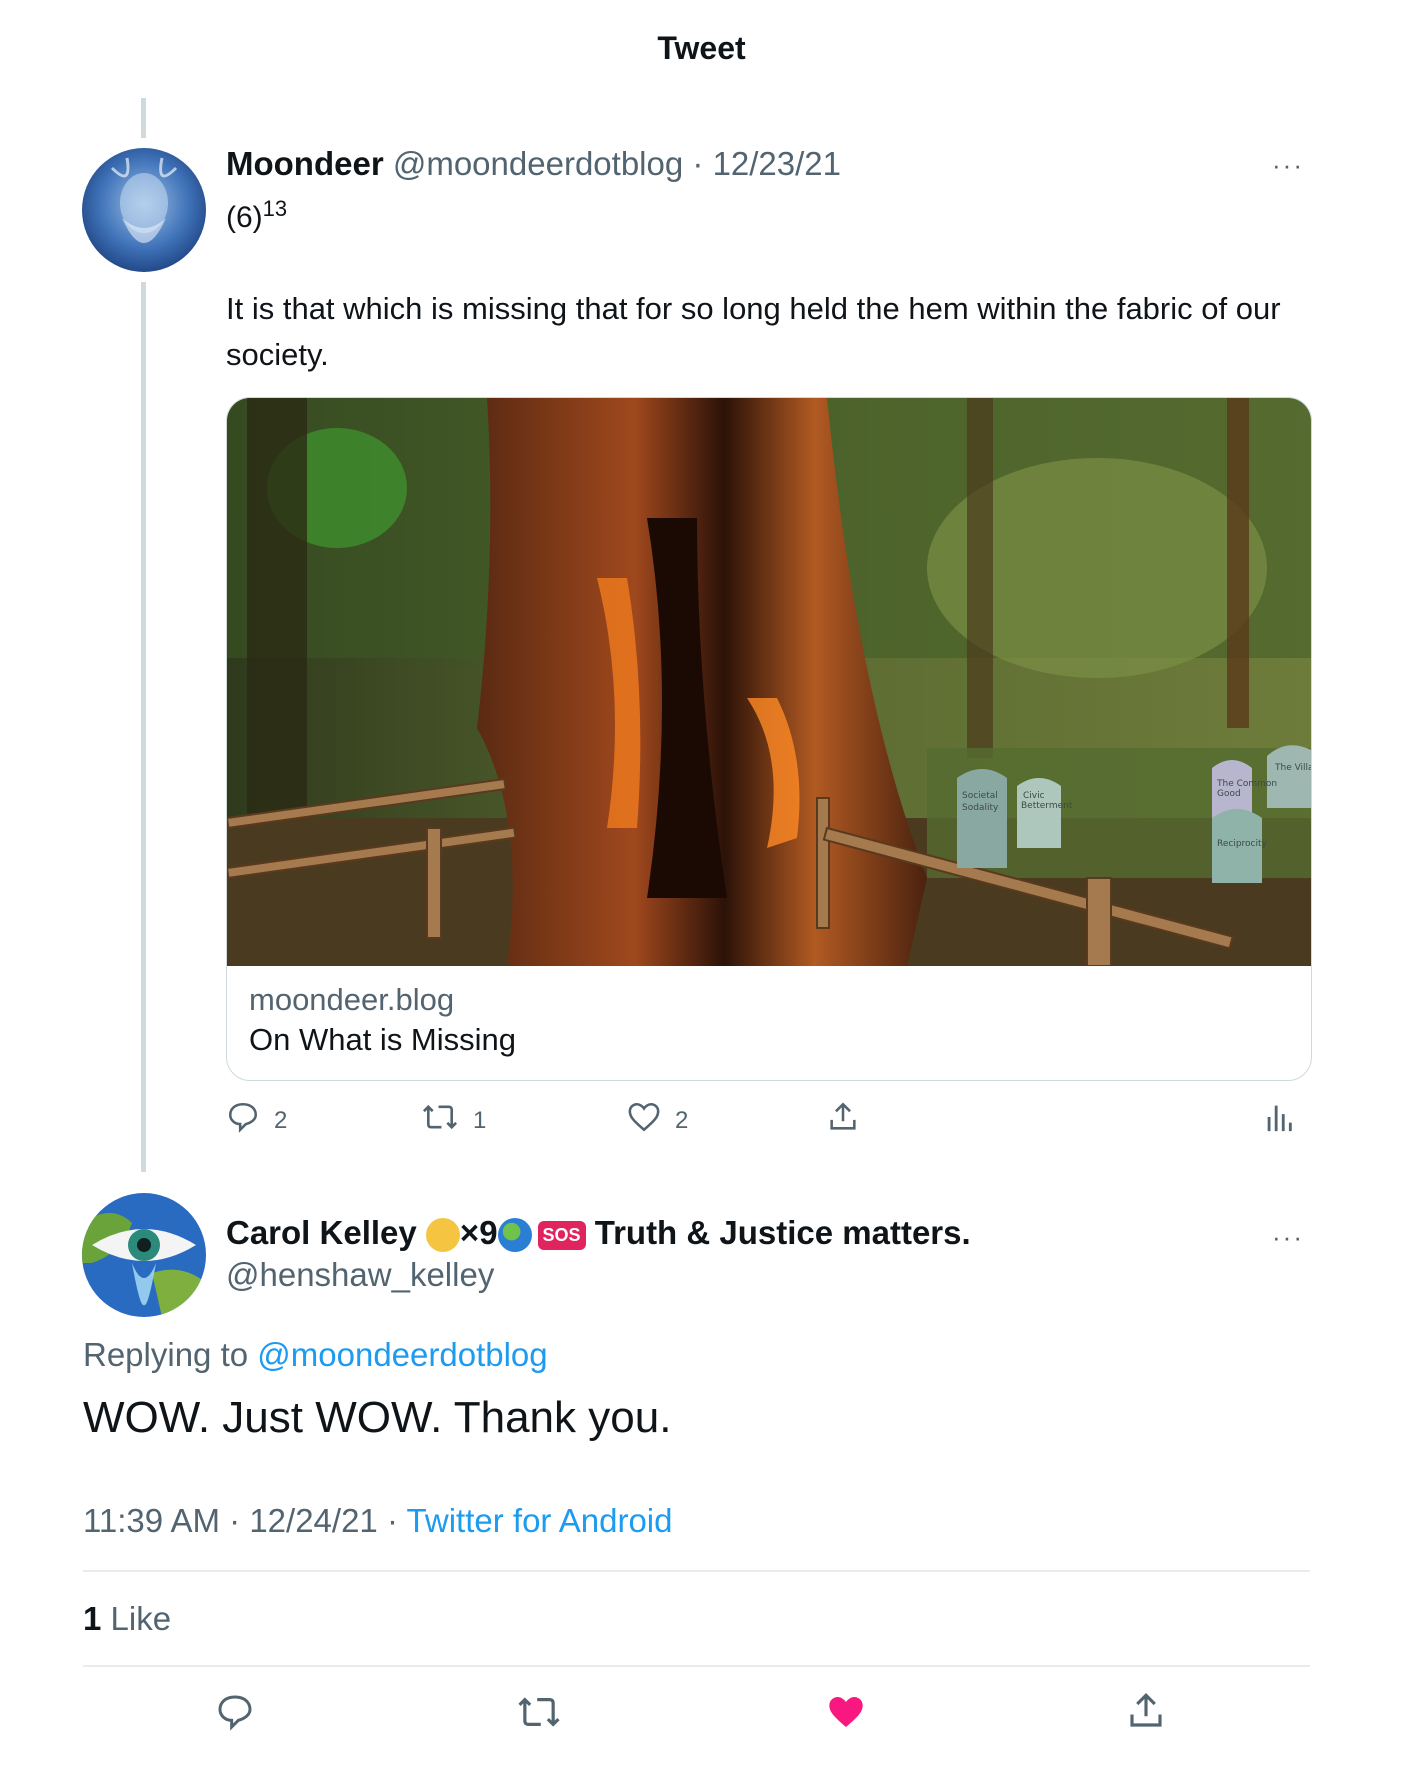 The height and width of the screenshot is (1777, 1403). What do you see at coordinates (561, 1235) in the screenshot?
I see `sos-emoji-icon: SOS` at bounding box center [561, 1235].